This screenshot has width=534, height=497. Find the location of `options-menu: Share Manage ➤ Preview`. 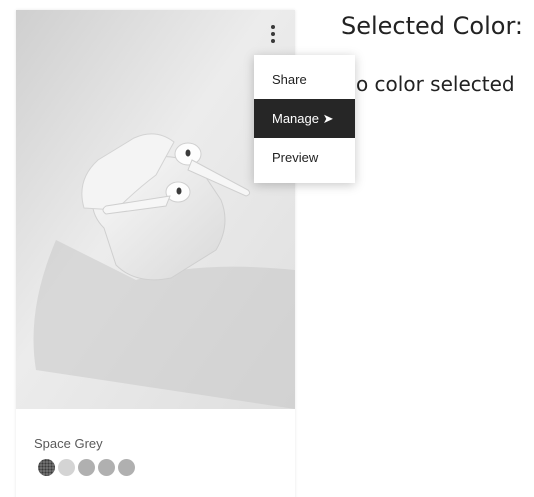

options-menu: Share Manage ➤ Preview is located at coordinates (304, 119).